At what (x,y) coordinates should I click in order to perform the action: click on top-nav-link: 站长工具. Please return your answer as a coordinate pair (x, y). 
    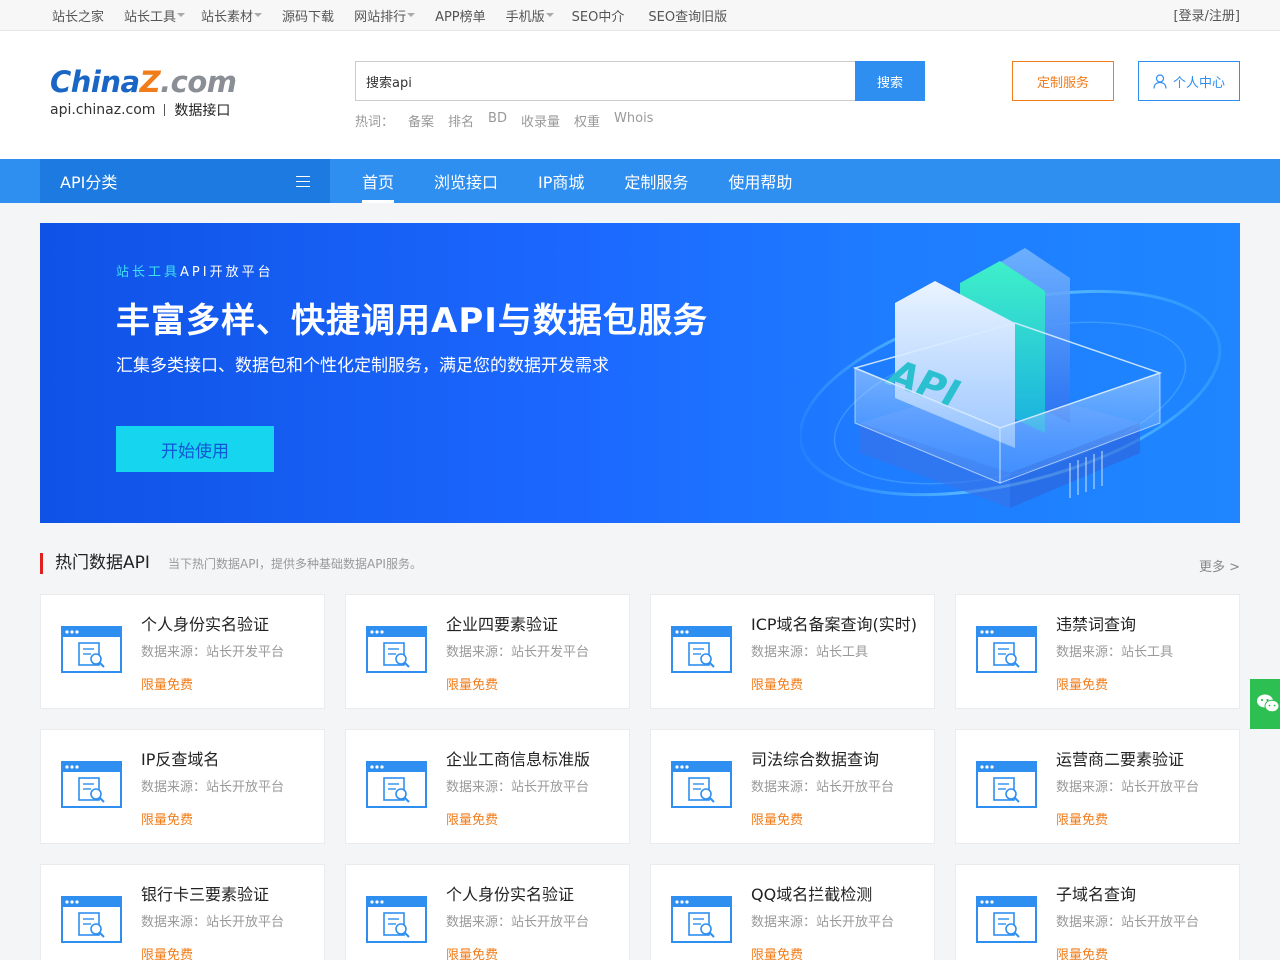
    Looking at the image, I should click on (155, 15).